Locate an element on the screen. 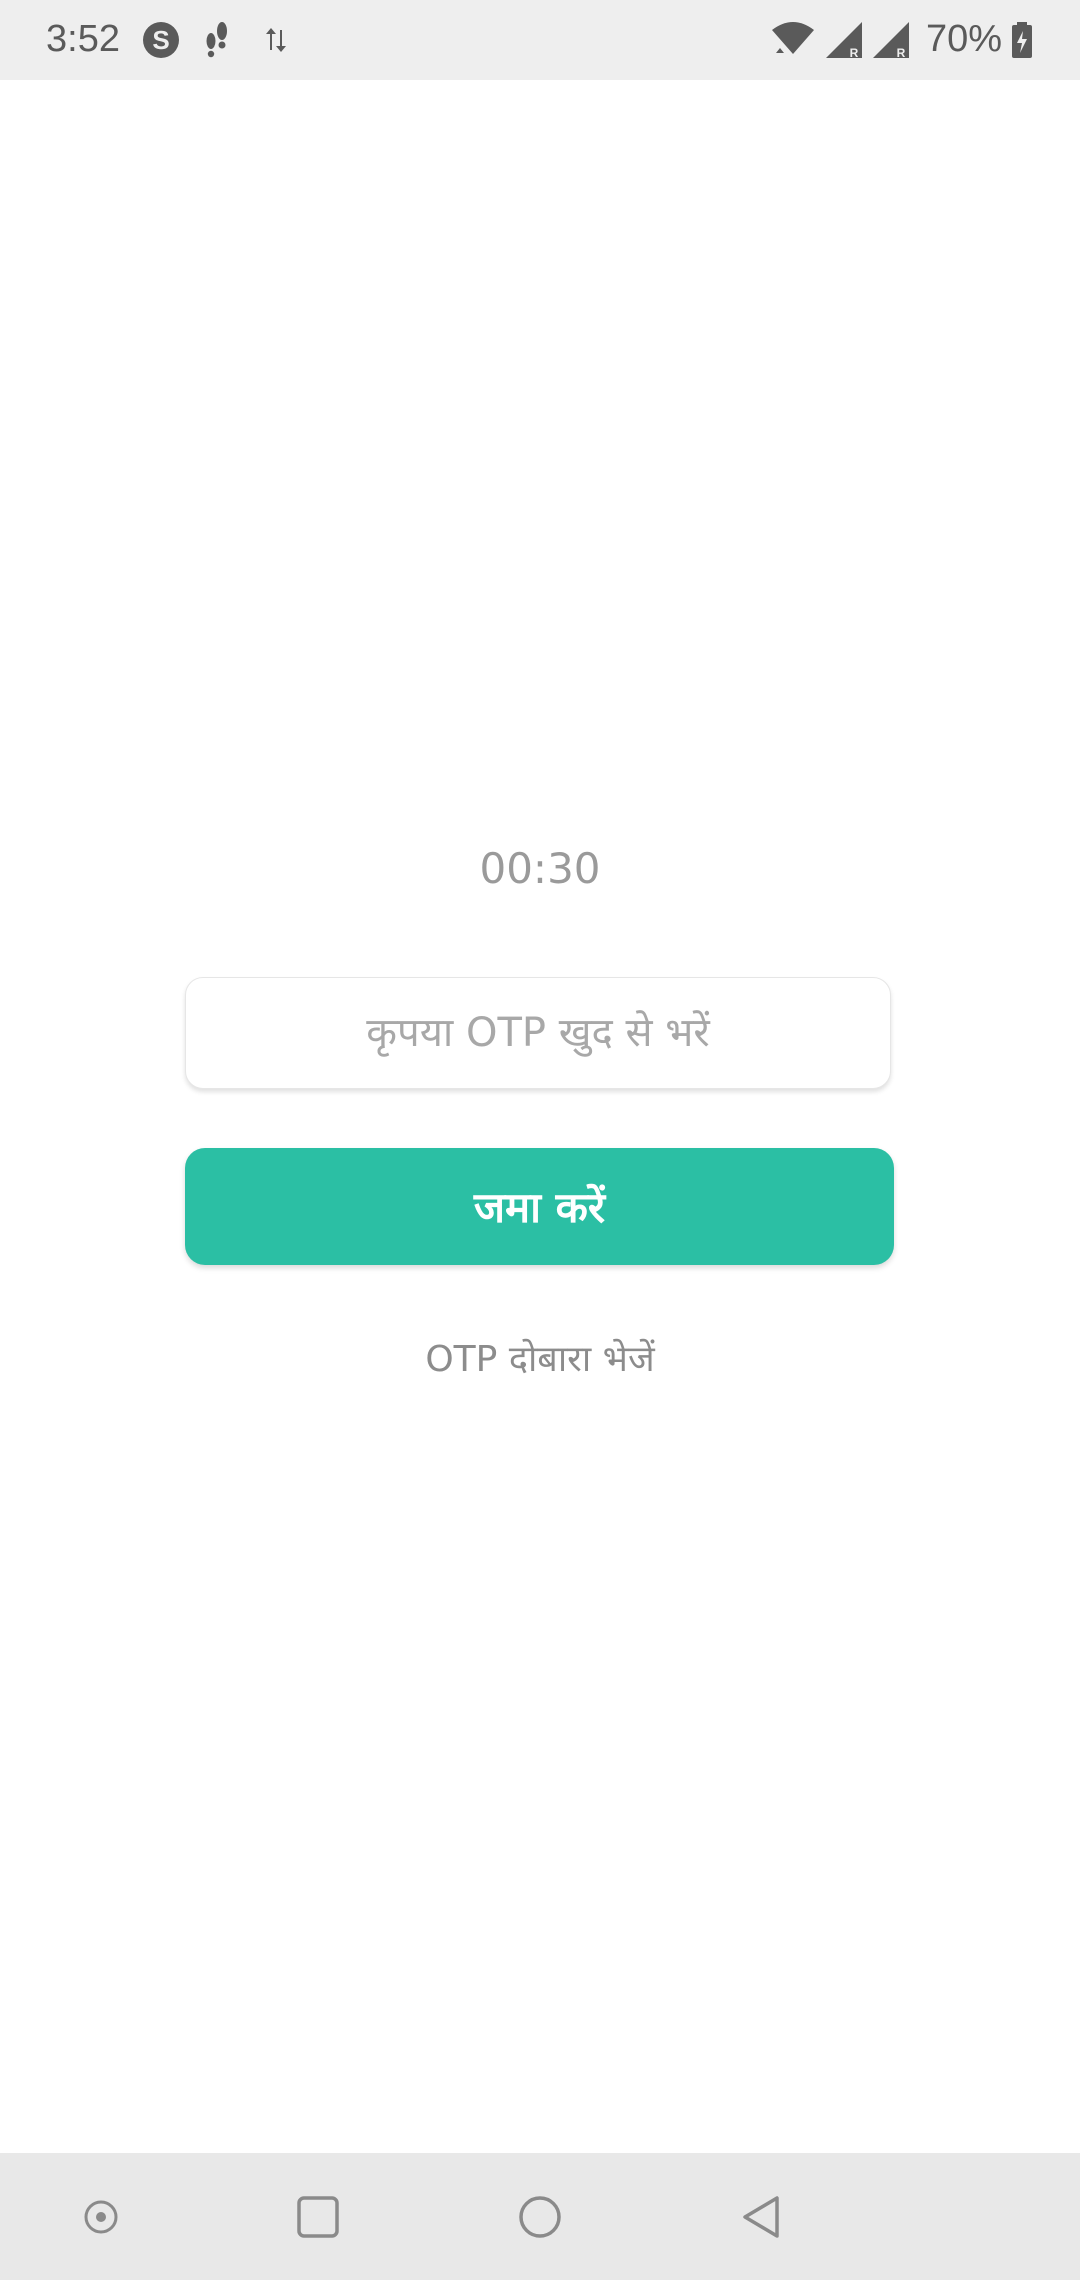 The image size is (1080, 2280). navigation-bar is located at coordinates (540, 2216).